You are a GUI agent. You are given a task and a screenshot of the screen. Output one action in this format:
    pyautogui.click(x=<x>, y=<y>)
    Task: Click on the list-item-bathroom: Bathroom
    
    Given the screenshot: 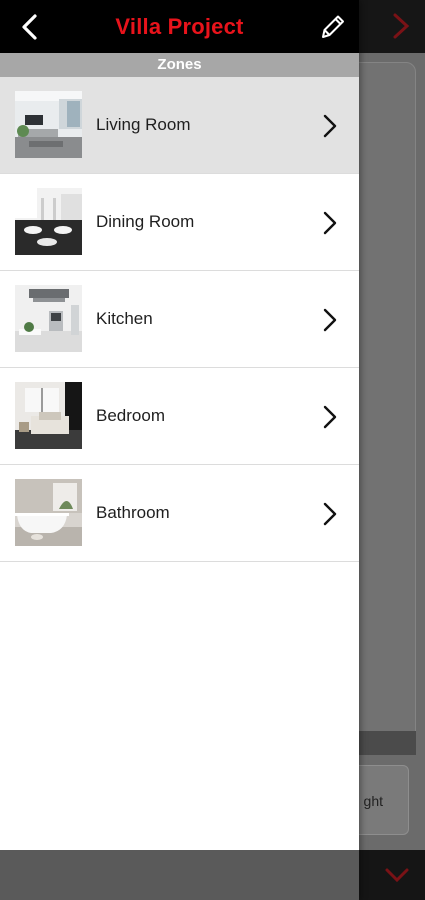 What is the action you would take?
    pyautogui.click(x=179, y=513)
    